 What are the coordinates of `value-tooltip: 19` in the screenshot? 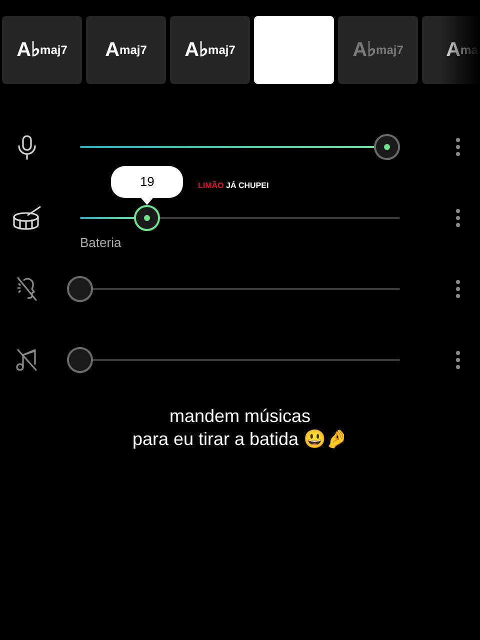 It's located at (147, 185).